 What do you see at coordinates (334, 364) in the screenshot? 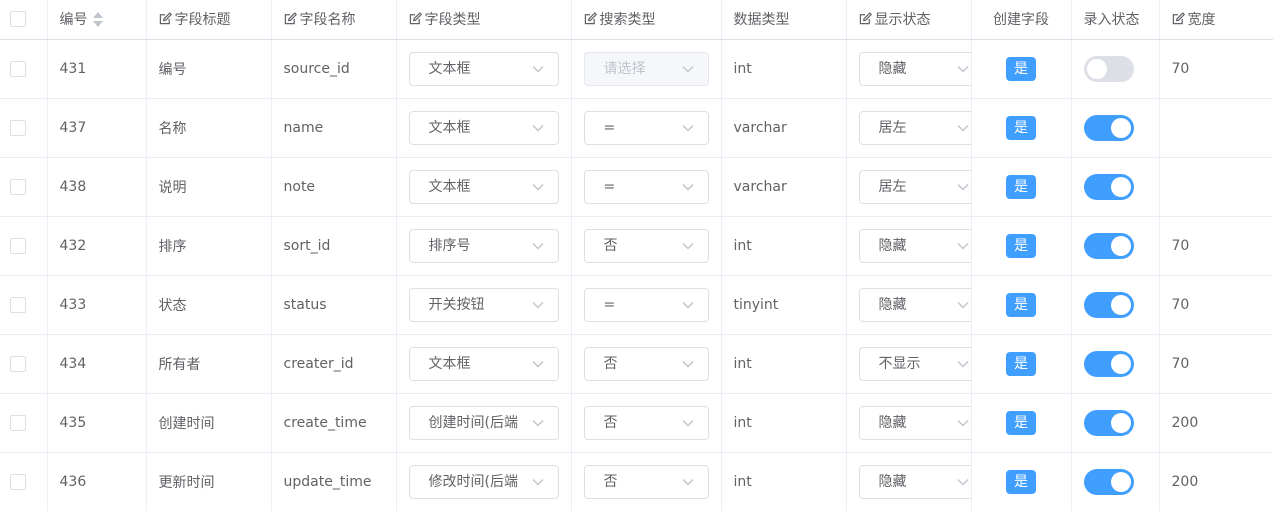
I see `cell-name: creater_id` at bounding box center [334, 364].